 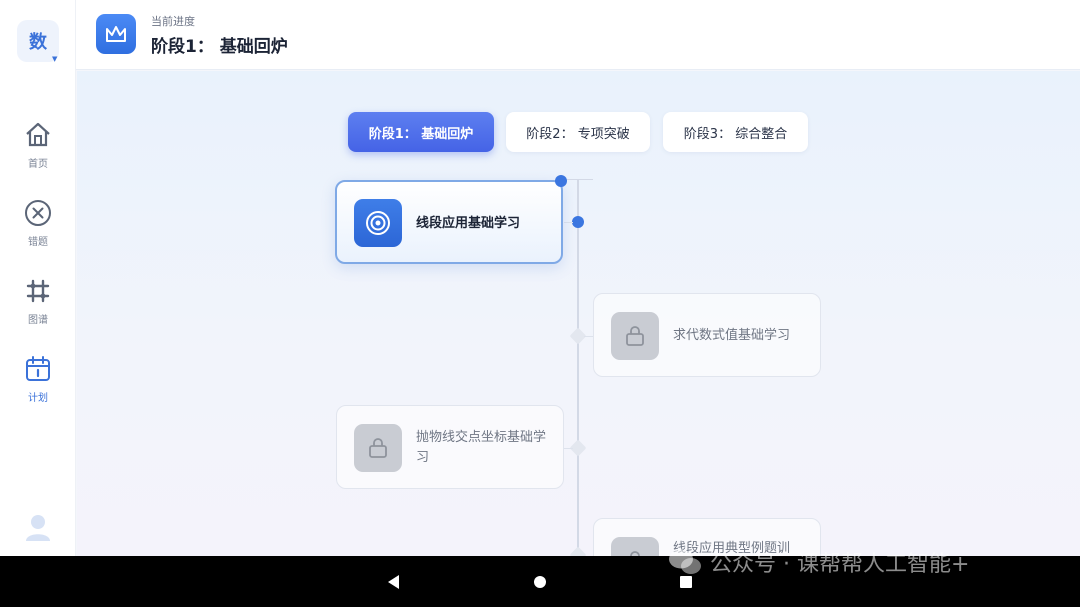 What do you see at coordinates (38, 229) in the screenshot?
I see `sidebar-item-mistakes: 错题` at bounding box center [38, 229].